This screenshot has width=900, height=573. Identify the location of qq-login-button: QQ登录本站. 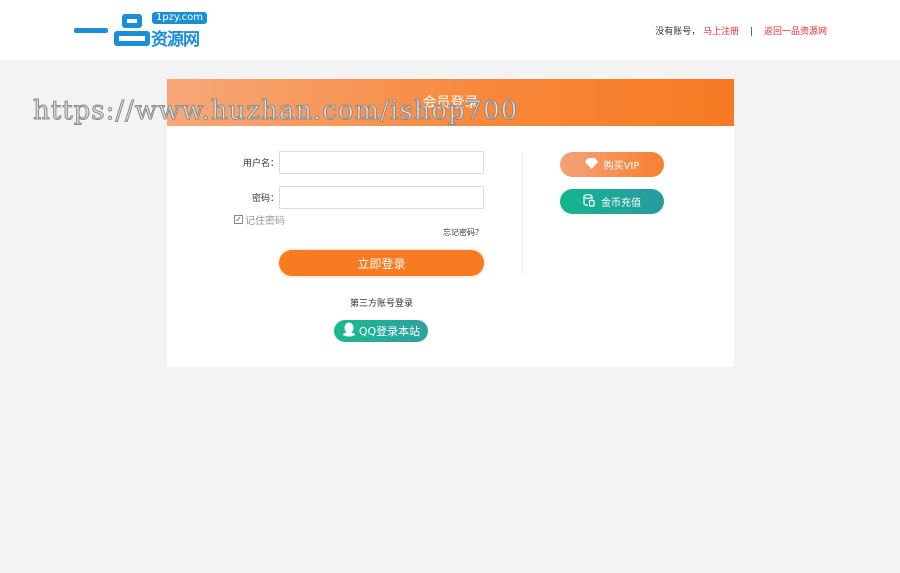
(381, 331).